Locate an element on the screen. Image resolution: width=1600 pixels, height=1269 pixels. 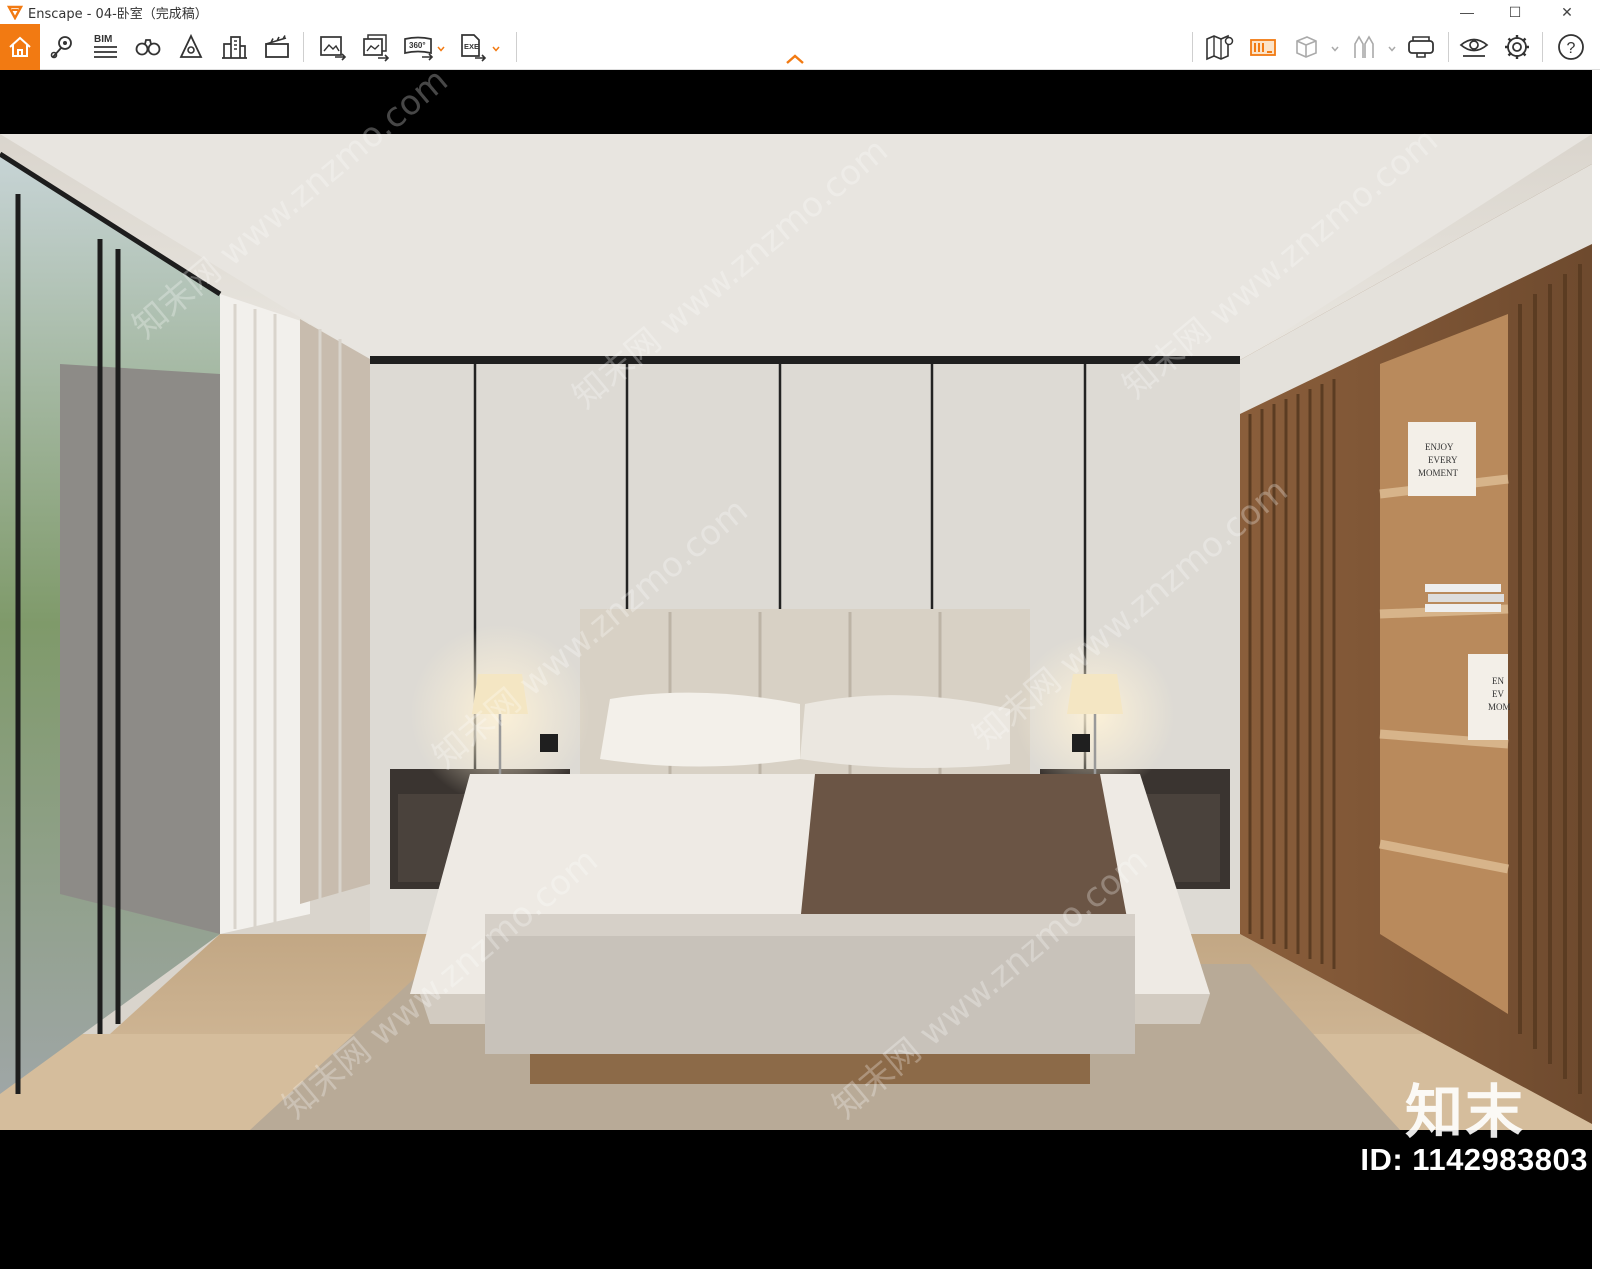
batch-render-button is located at coordinates (375, 47).